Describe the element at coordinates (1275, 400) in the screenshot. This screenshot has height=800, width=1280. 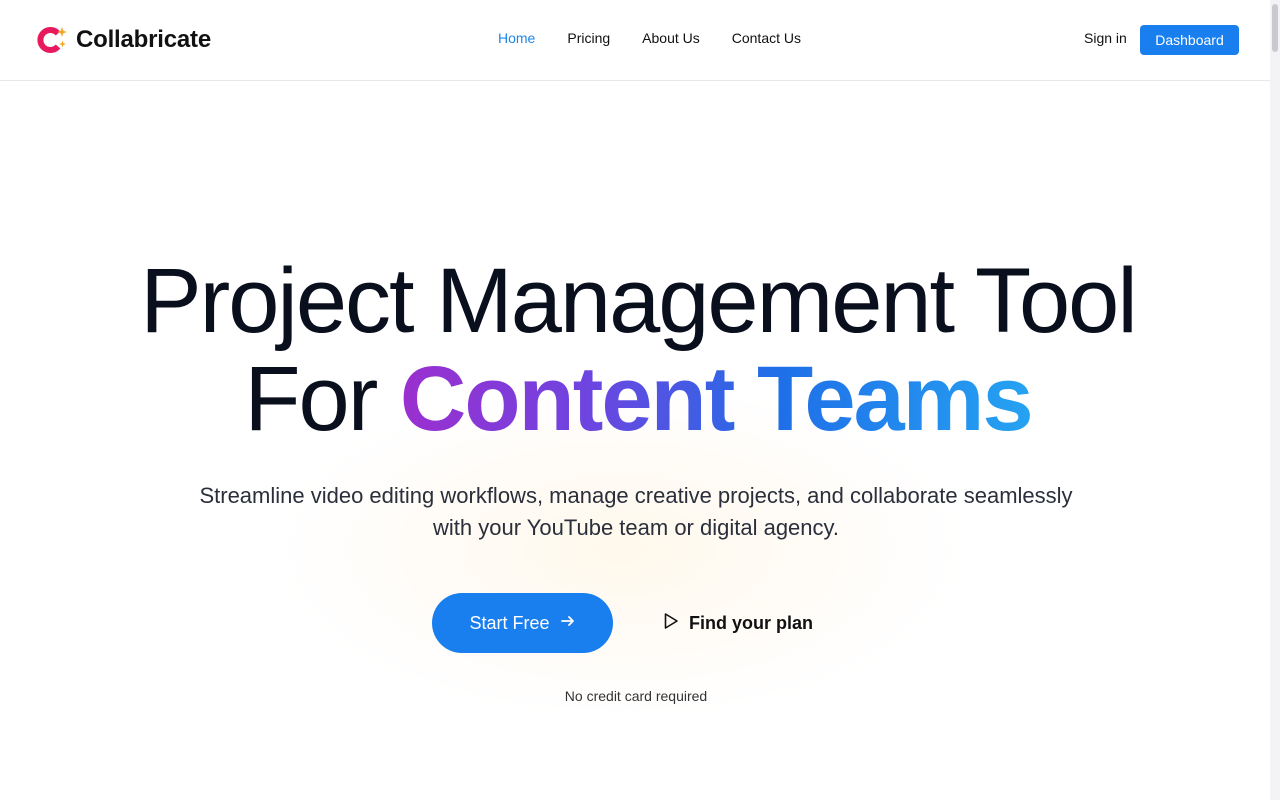
I see `page-scrollbar` at that location.